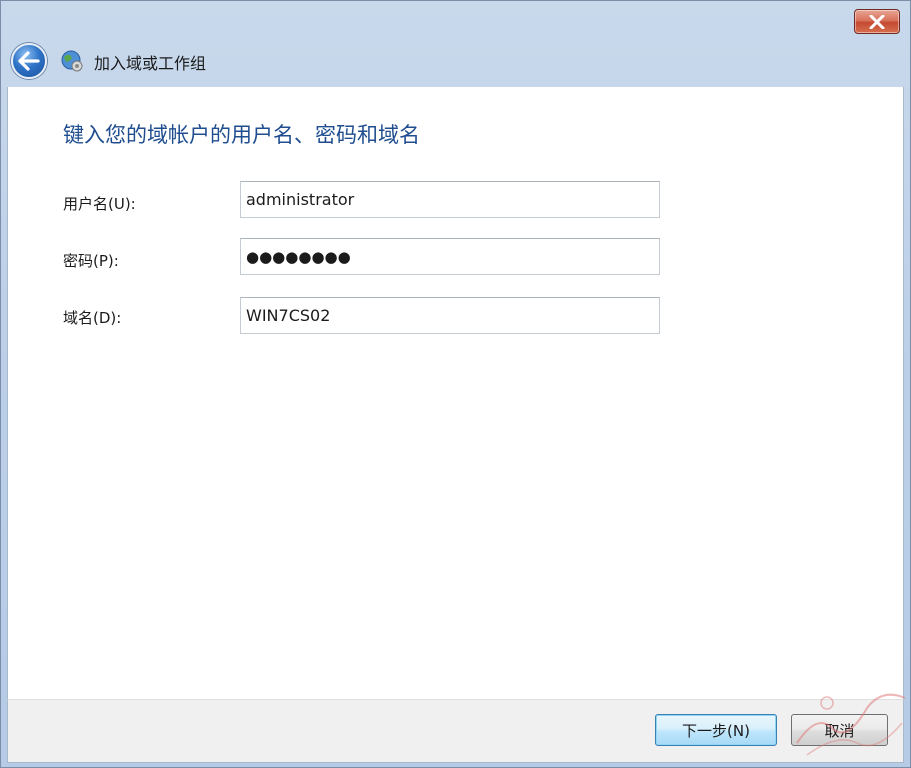 The width and height of the screenshot is (911, 768). Describe the element at coordinates (92, 318) in the screenshot. I see `domain-label: 域名(D):` at that location.